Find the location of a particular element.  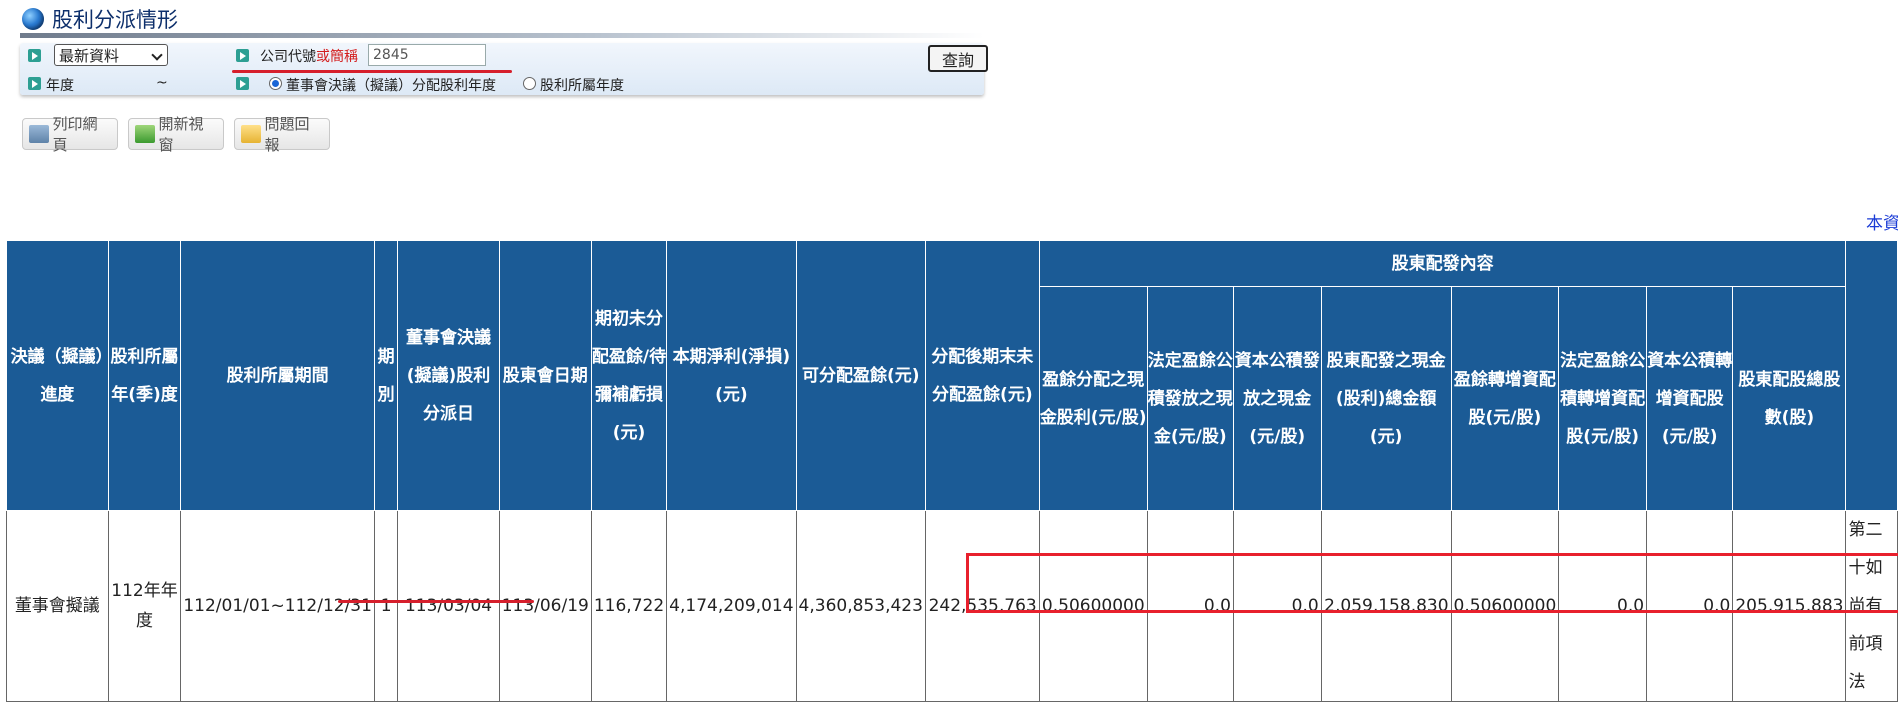

header-ending-undistributed: 分配後期末未分配盈餘(元) is located at coordinates (982, 375).